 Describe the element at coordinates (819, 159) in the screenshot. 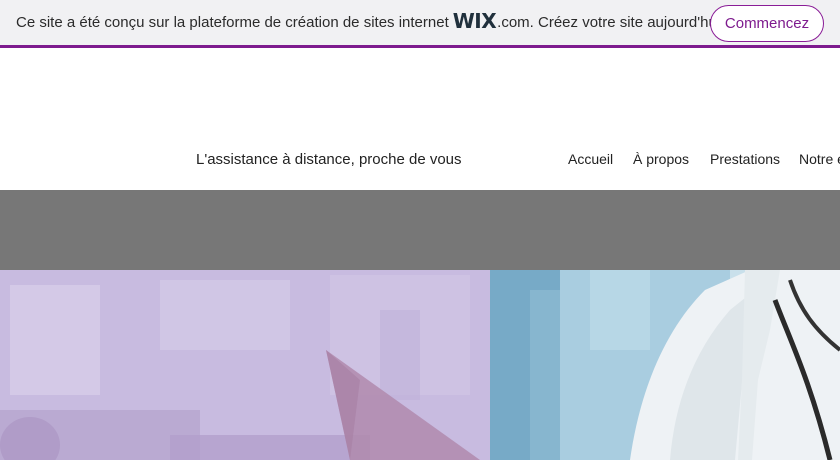

I see `nav-item-notre-equipe: Notre équipe` at that location.